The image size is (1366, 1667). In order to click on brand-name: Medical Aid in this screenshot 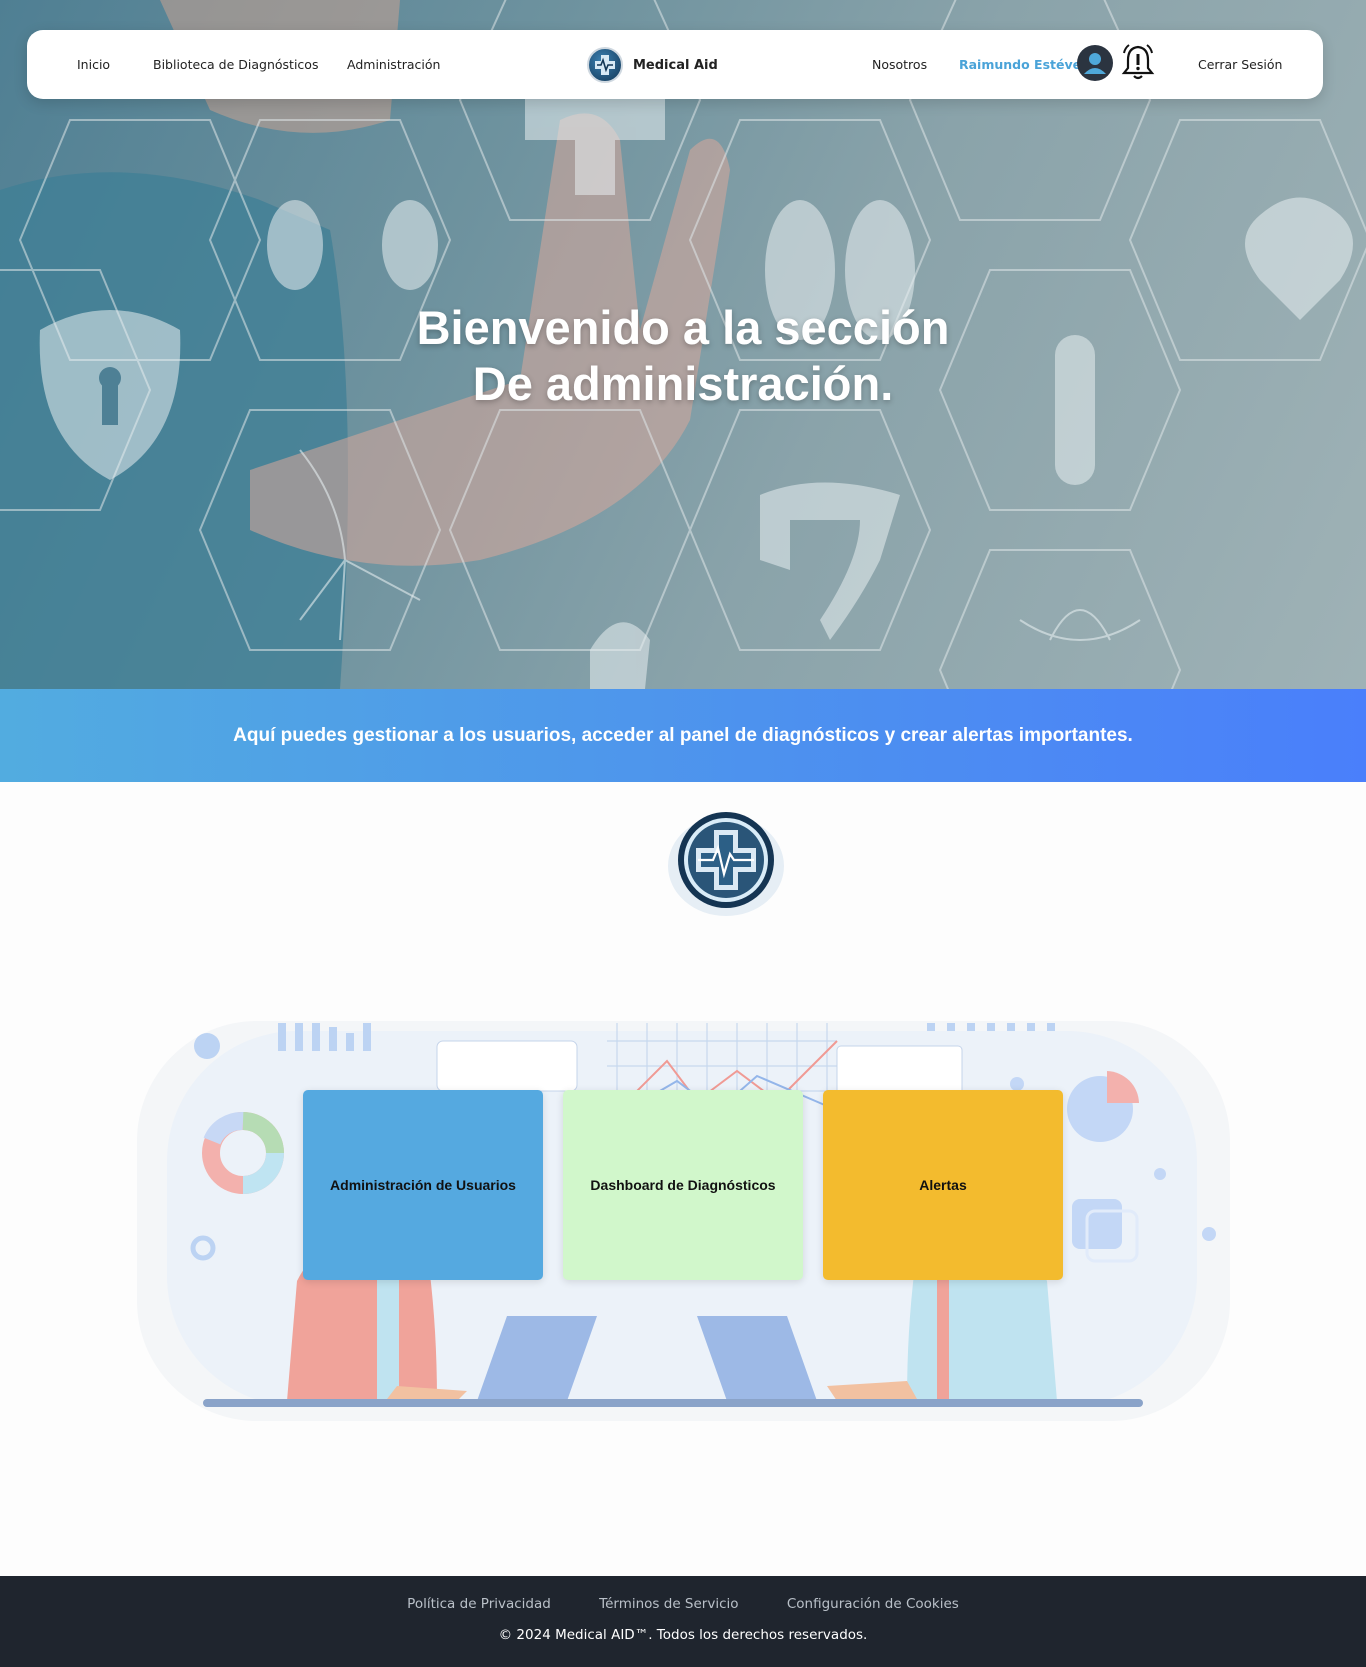, I will do `click(675, 65)`.